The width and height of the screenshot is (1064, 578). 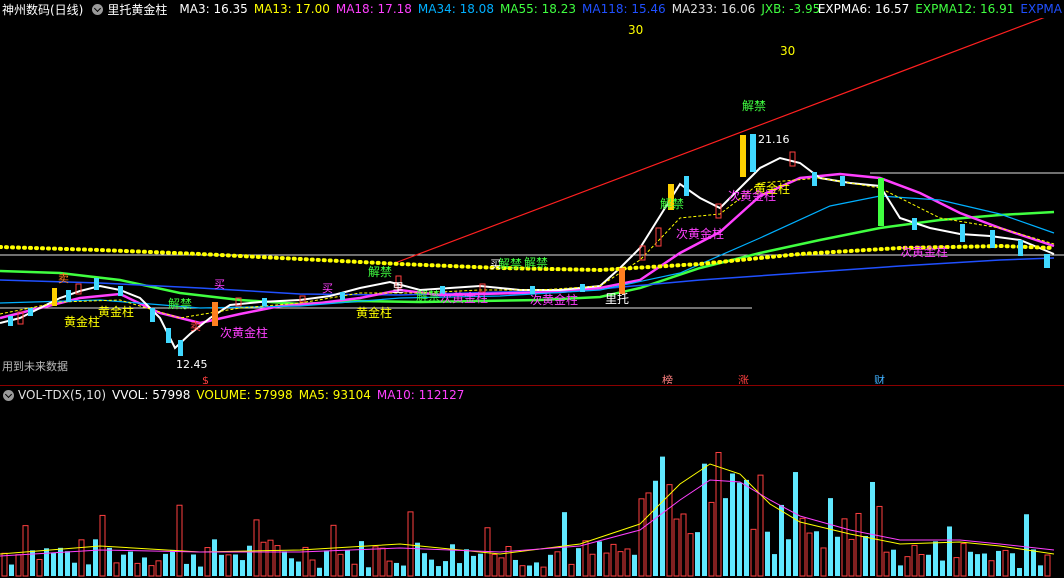 What do you see at coordinates (527, 518) in the screenshot?
I see `vol-ma10-line` at bounding box center [527, 518].